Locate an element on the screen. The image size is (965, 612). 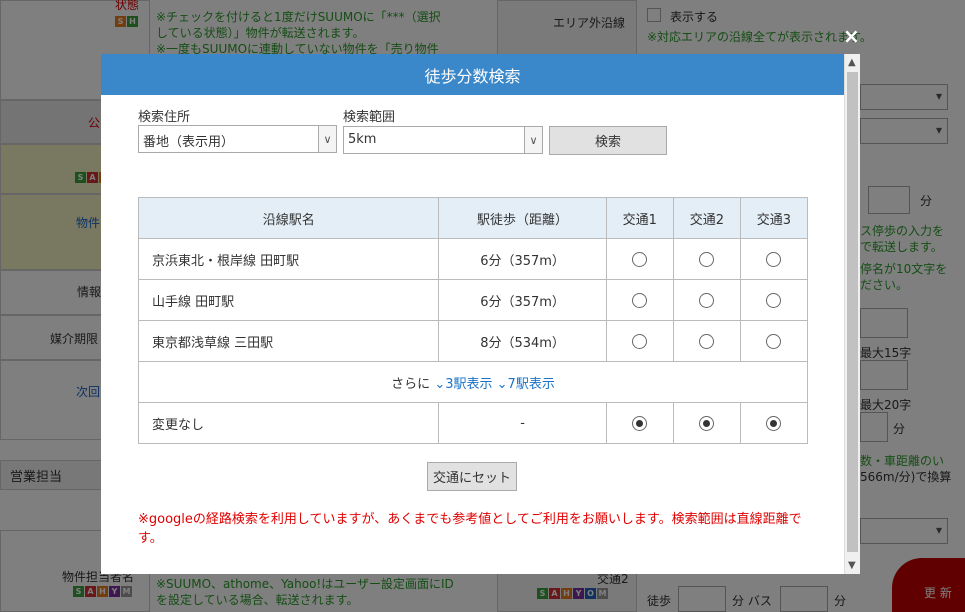
search-button-label: 検索 is located at coordinates (607, 142).